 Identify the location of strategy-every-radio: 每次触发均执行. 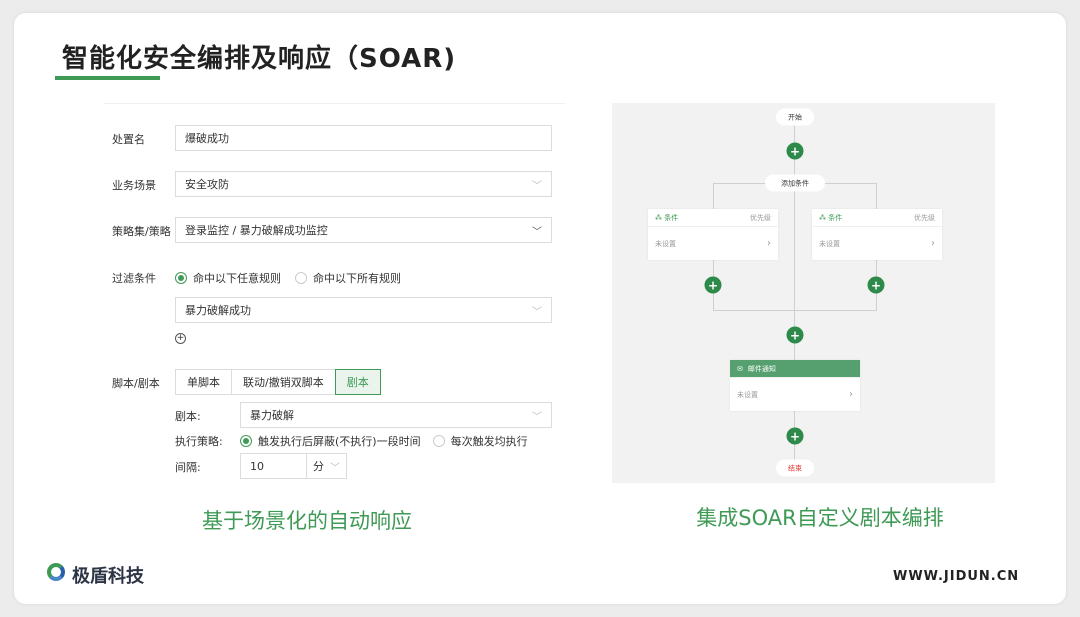
(480, 441).